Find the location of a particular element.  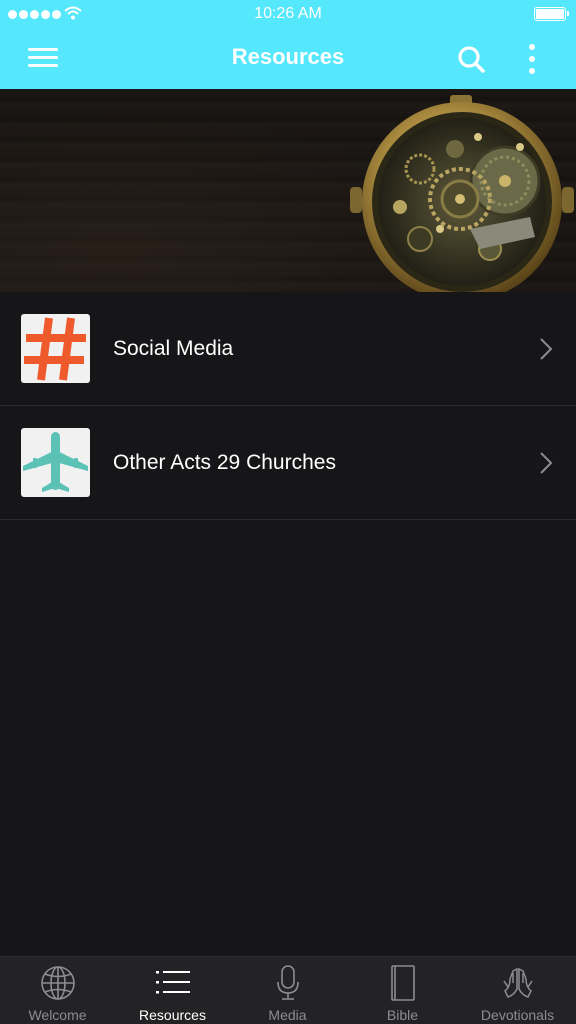

navigation-bar: Resources is located at coordinates (288, 59).